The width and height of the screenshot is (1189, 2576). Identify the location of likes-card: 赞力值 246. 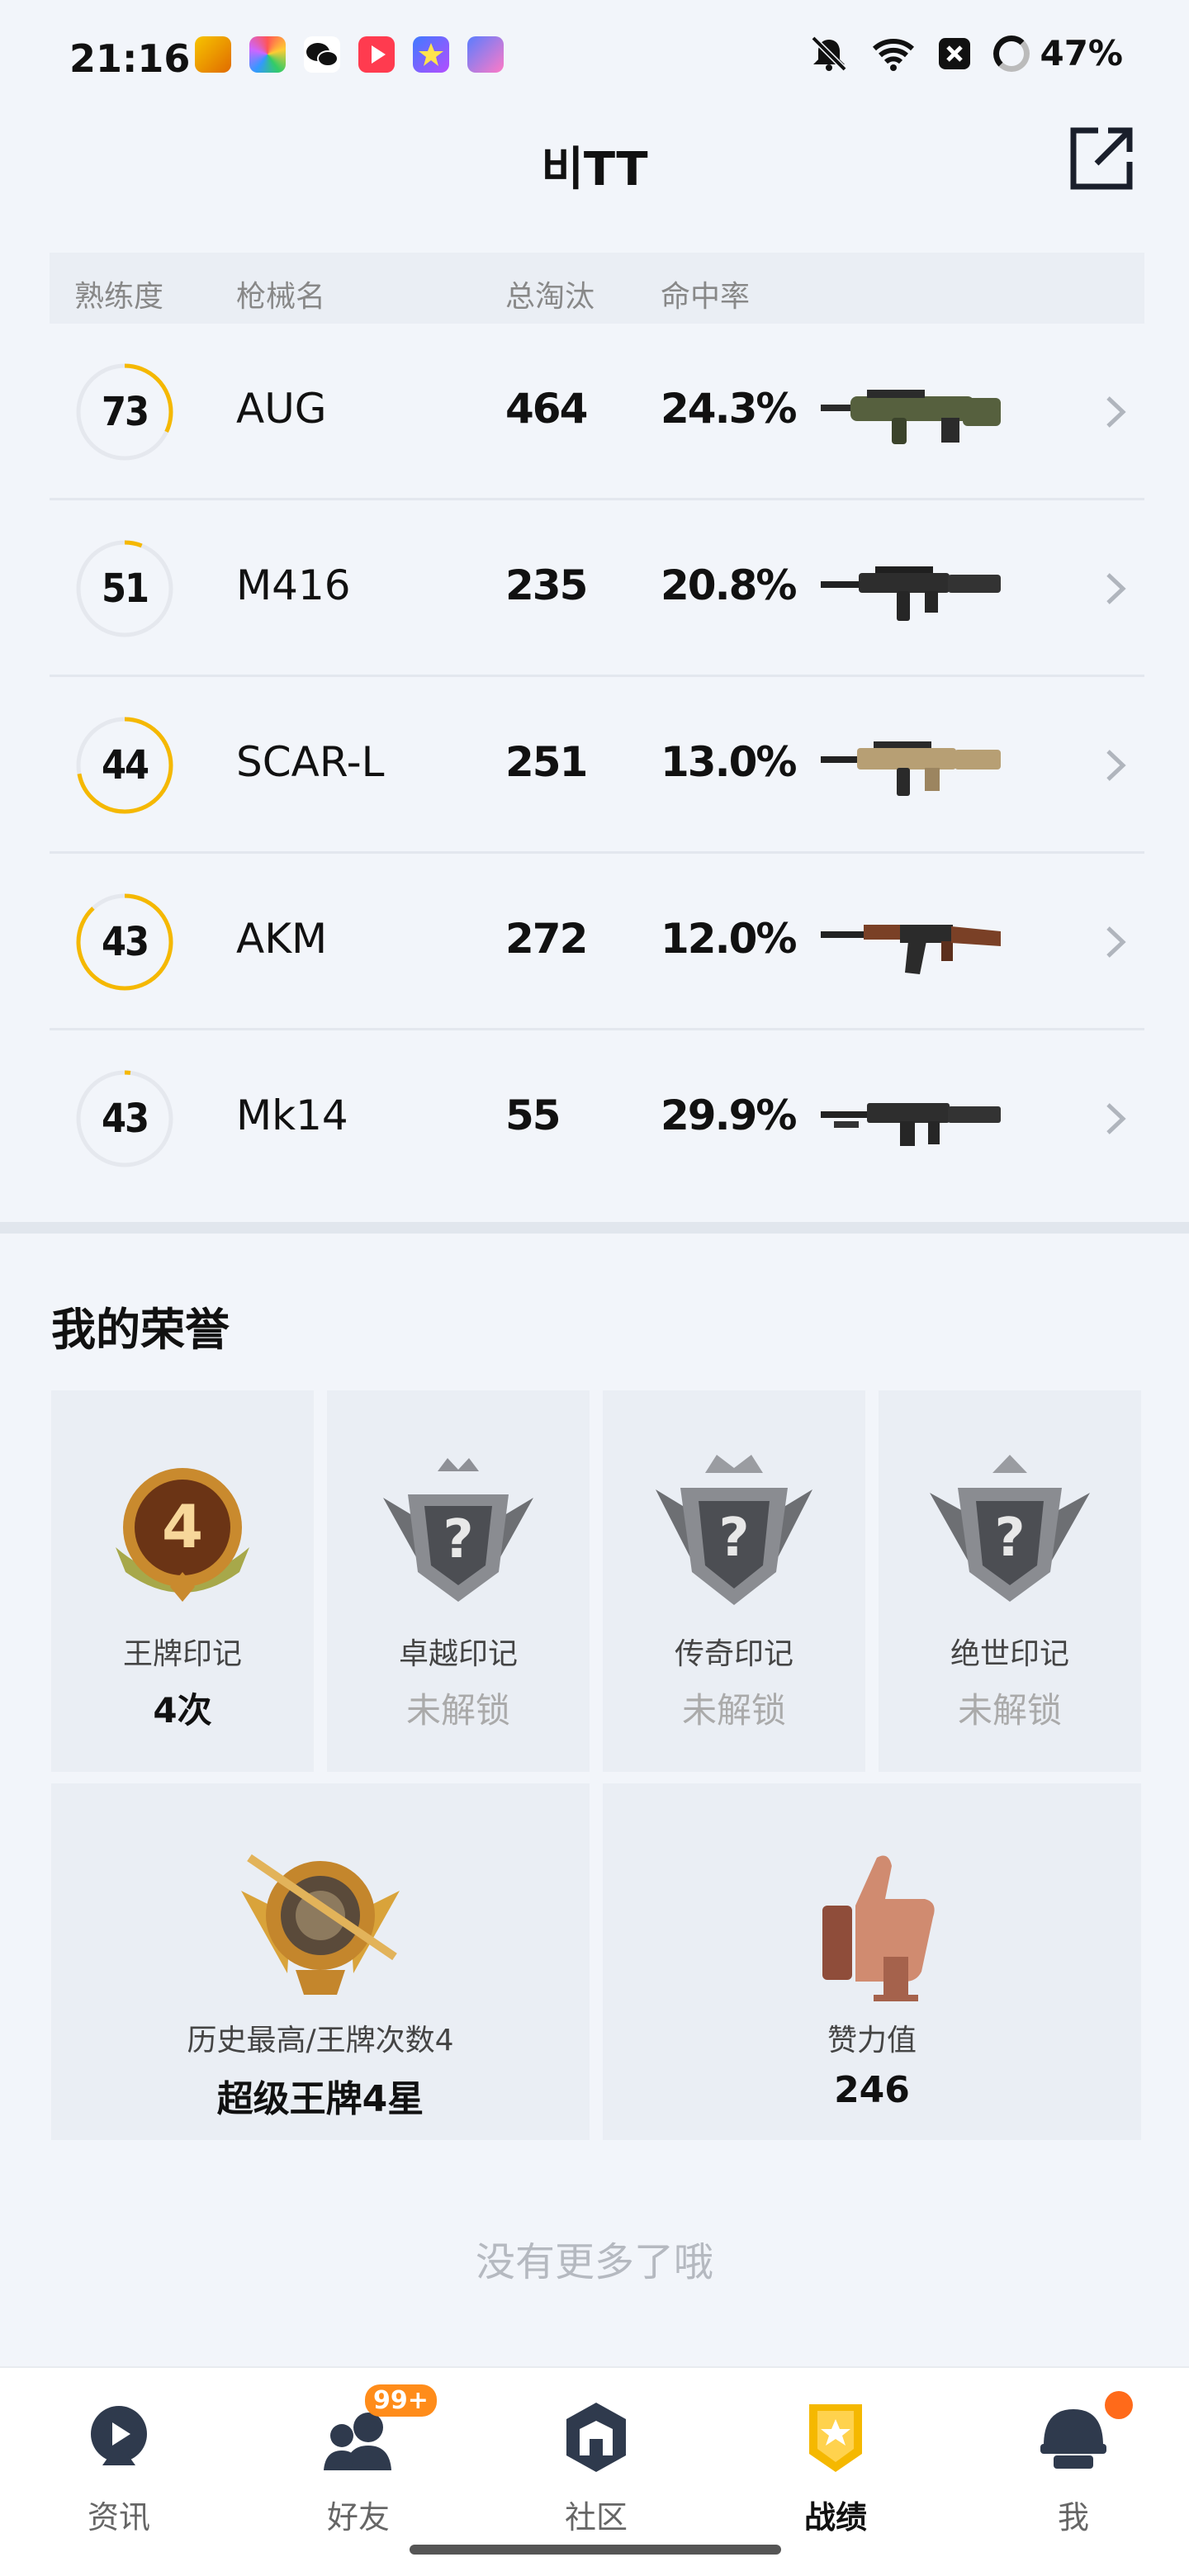
(872, 1961).